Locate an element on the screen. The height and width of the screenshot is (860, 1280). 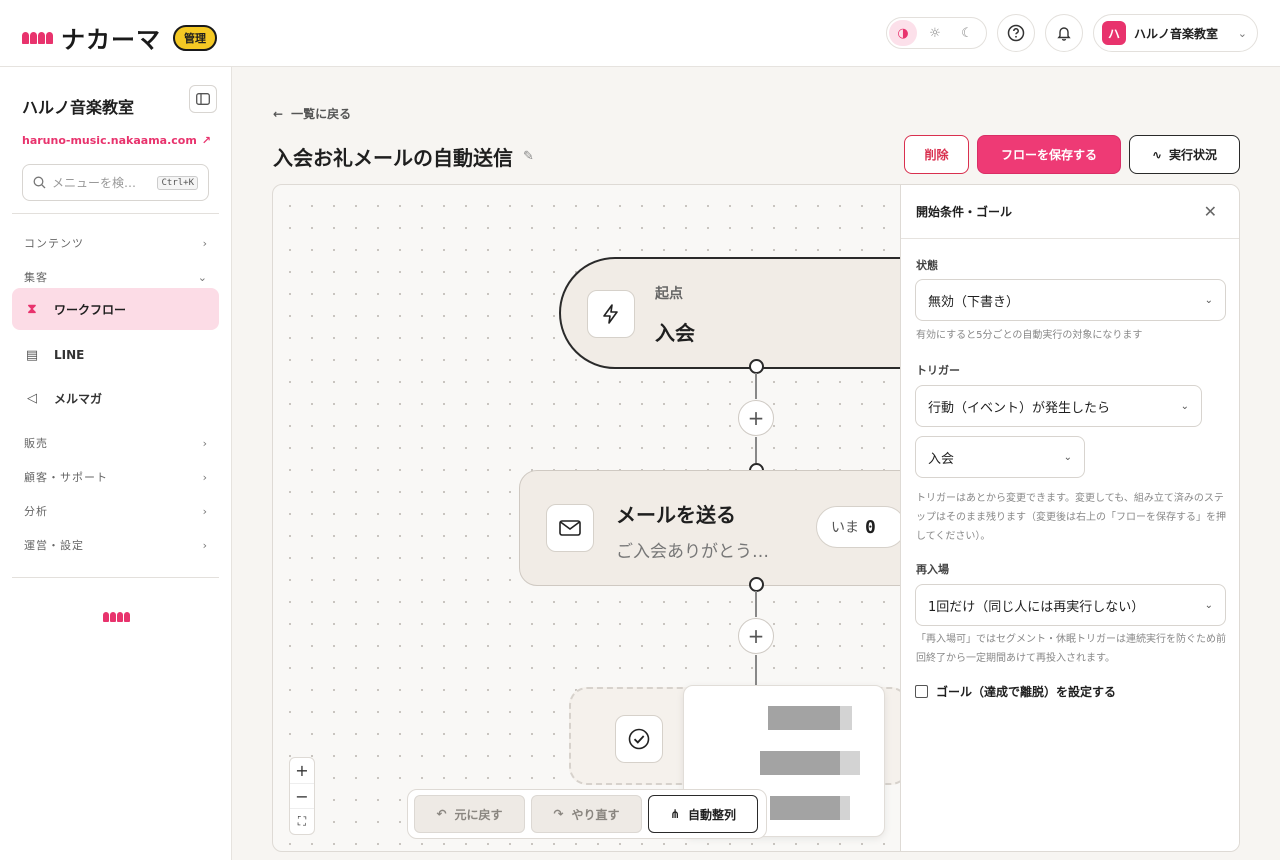
account-name: ハルノ音楽教室 is located at coordinates (1176, 33).